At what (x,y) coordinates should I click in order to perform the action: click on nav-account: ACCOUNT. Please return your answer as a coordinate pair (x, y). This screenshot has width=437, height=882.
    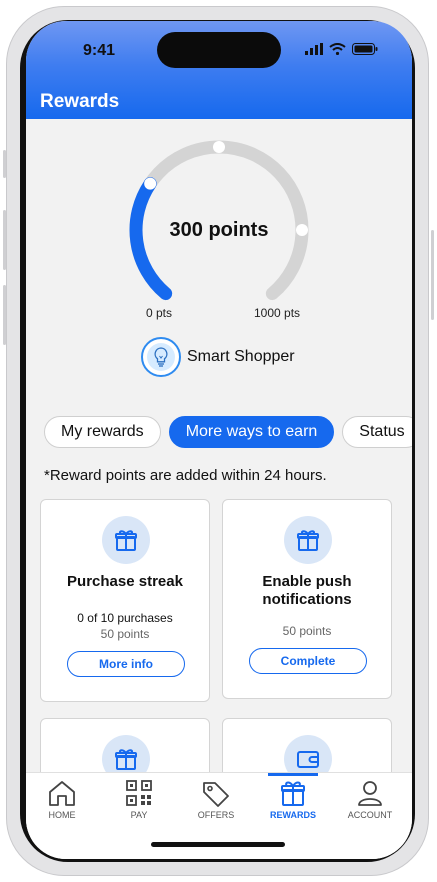
    Looking at the image, I should click on (370, 799).